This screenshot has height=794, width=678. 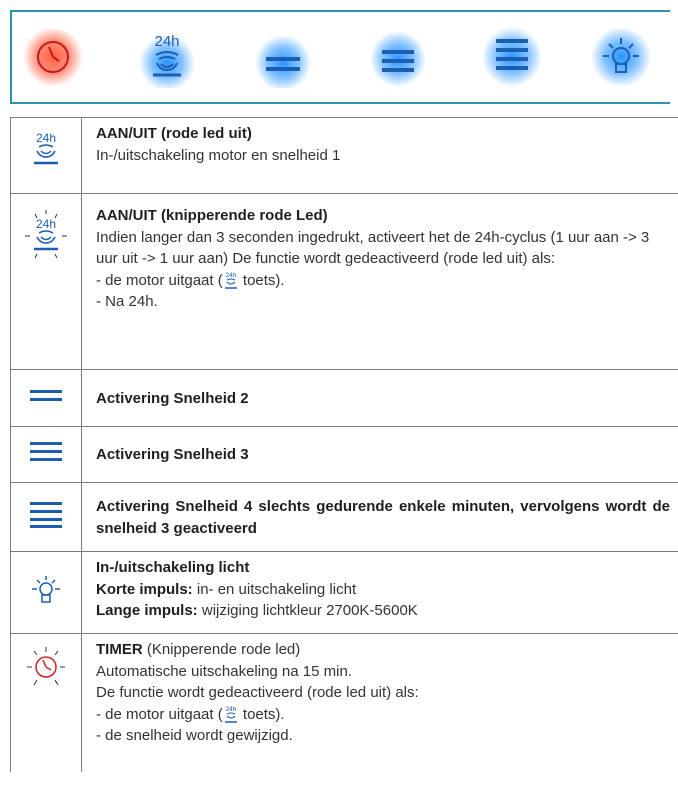 What do you see at coordinates (166, 41) in the screenshot?
I see `24h-label: 24h` at bounding box center [166, 41].